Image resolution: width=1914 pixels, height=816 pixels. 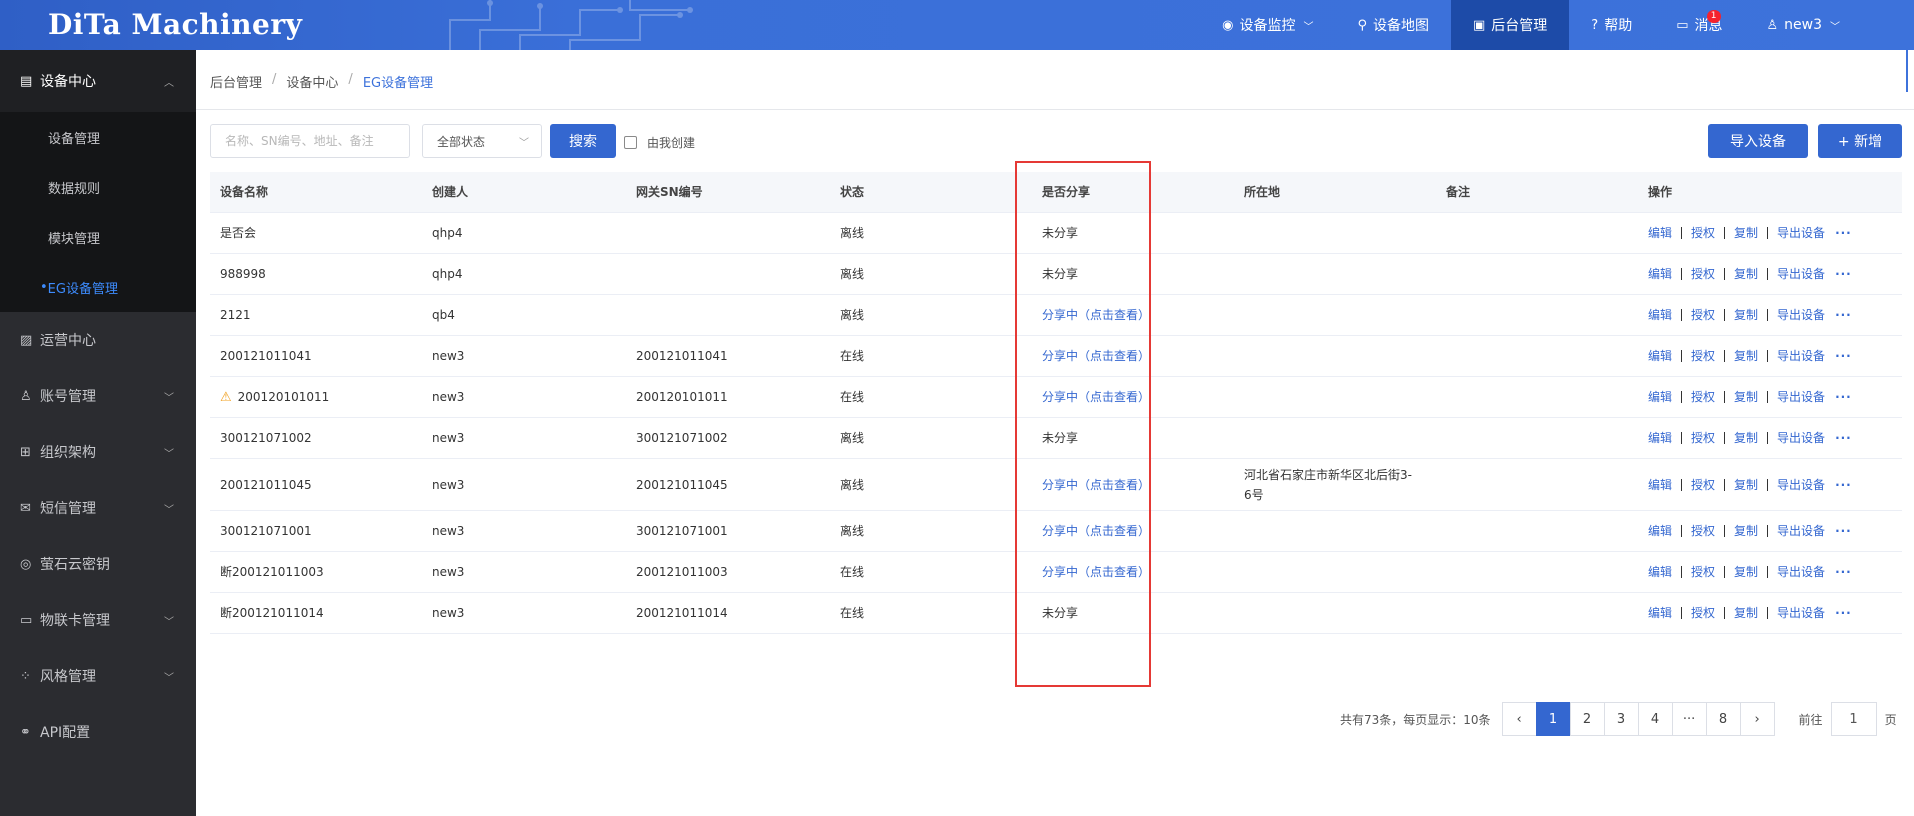 I want to click on page-button: 8, so click(x=1723, y=719).